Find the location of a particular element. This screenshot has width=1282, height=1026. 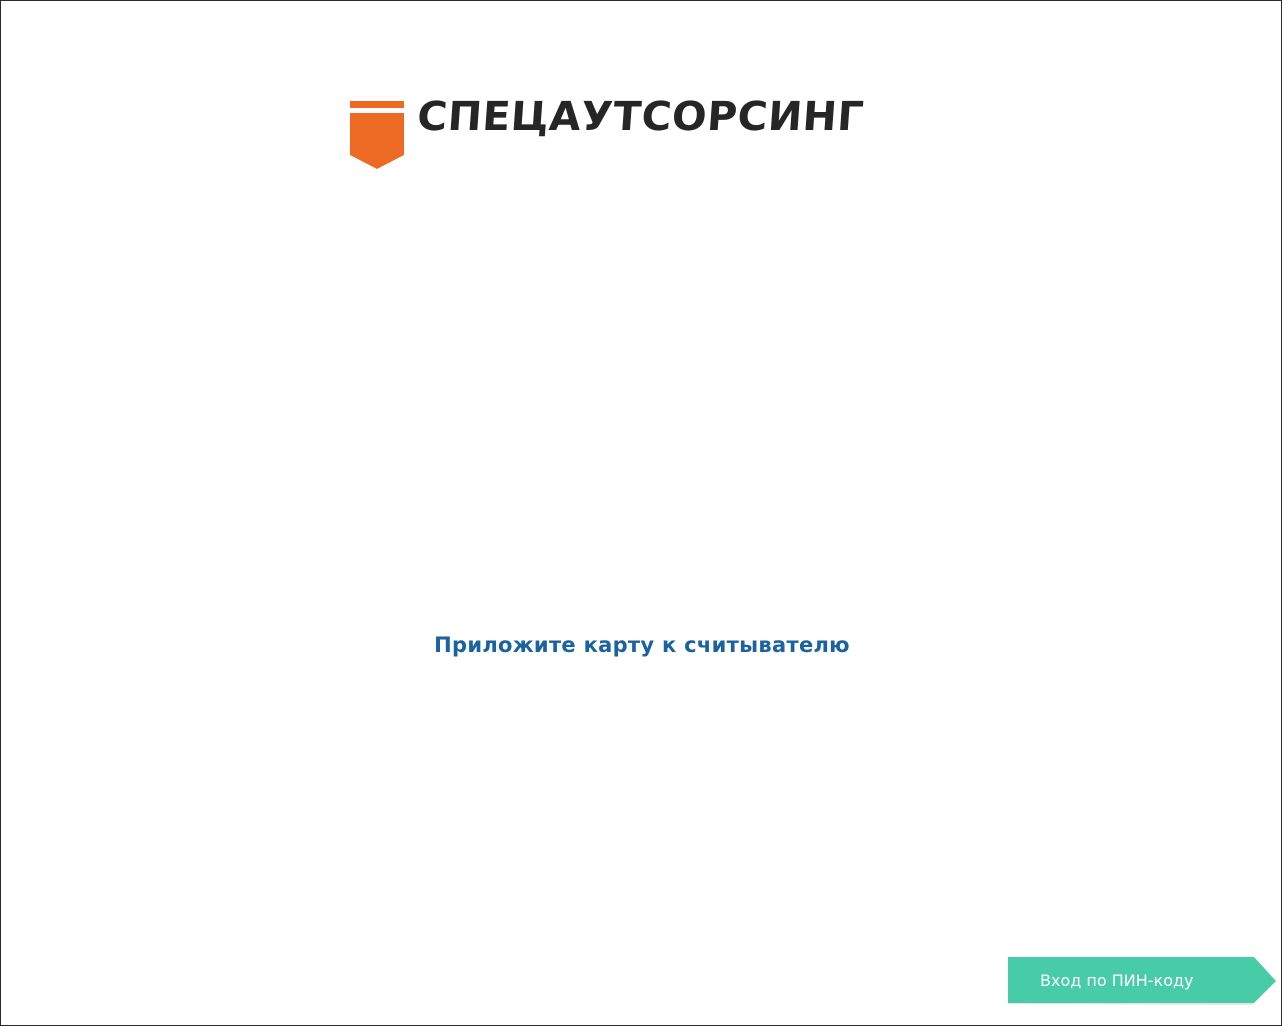

pin-login-label: Вход по ПИН-коду is located at coordinates (1117, 980).